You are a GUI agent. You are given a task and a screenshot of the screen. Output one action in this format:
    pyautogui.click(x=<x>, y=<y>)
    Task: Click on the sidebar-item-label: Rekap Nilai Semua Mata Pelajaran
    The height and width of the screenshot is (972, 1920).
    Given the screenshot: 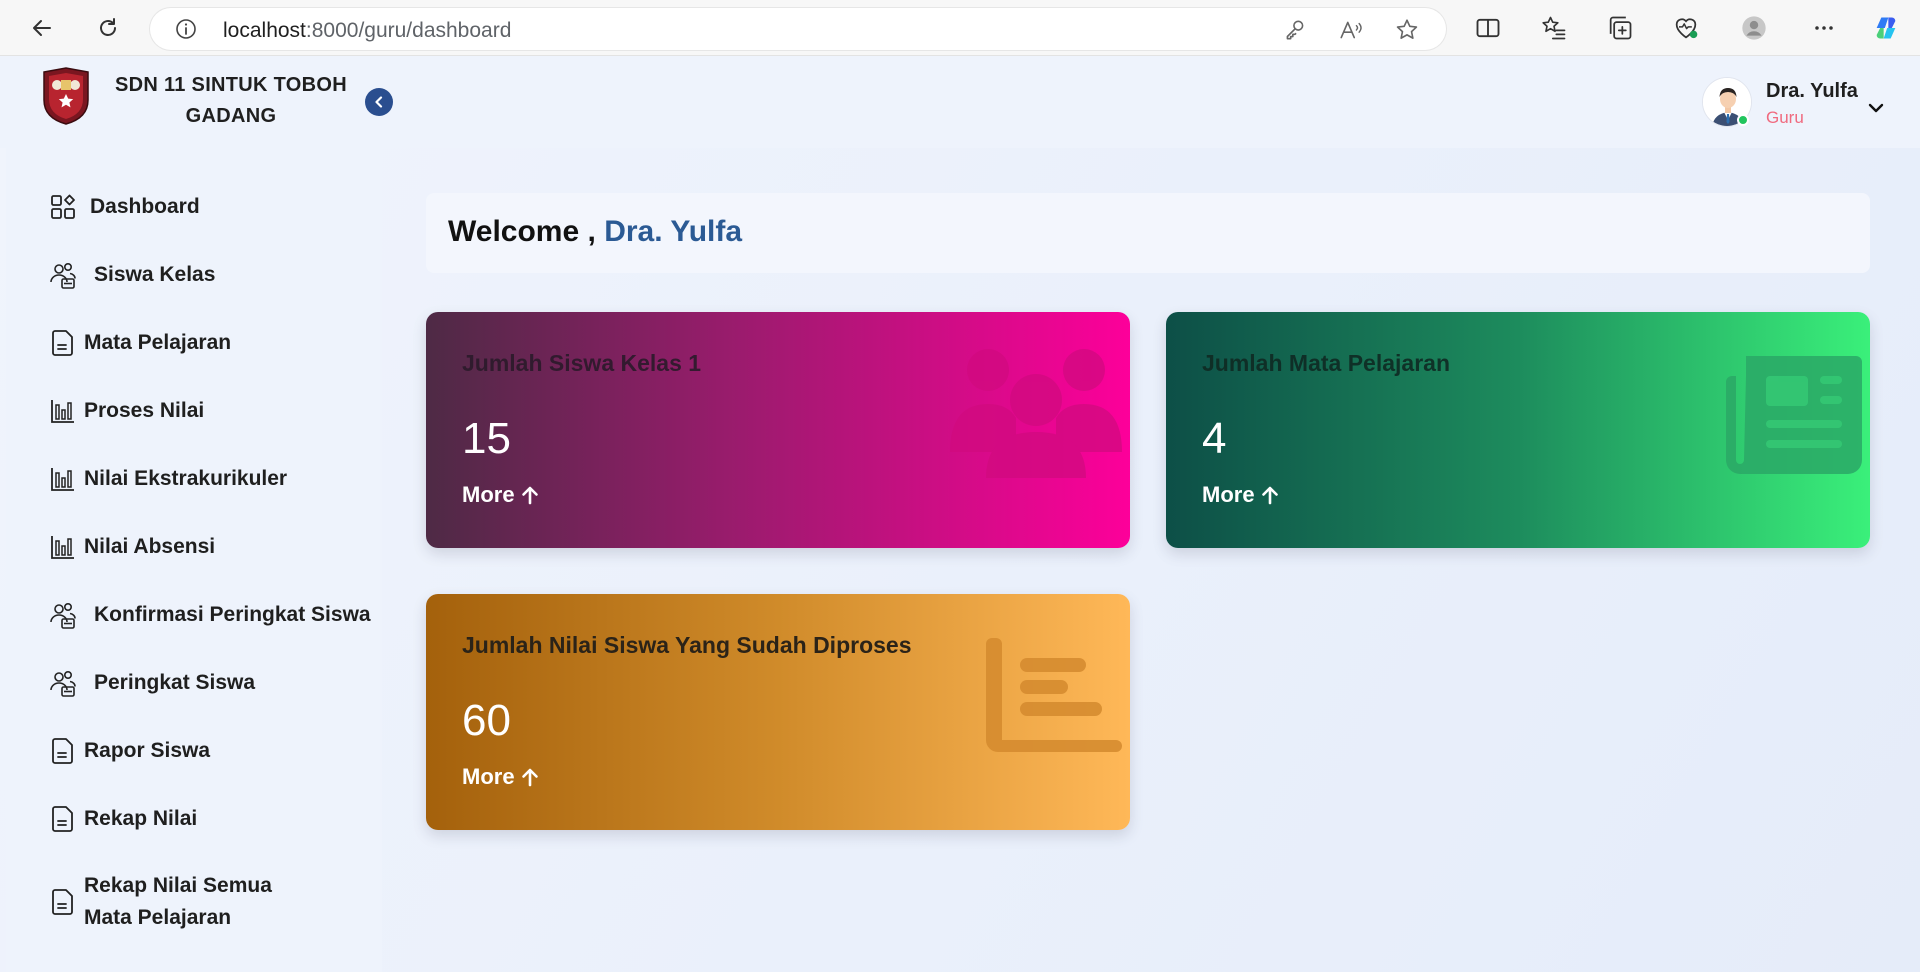 What is the action you would take?
    pyautogui.click(x=178, y=902)
    